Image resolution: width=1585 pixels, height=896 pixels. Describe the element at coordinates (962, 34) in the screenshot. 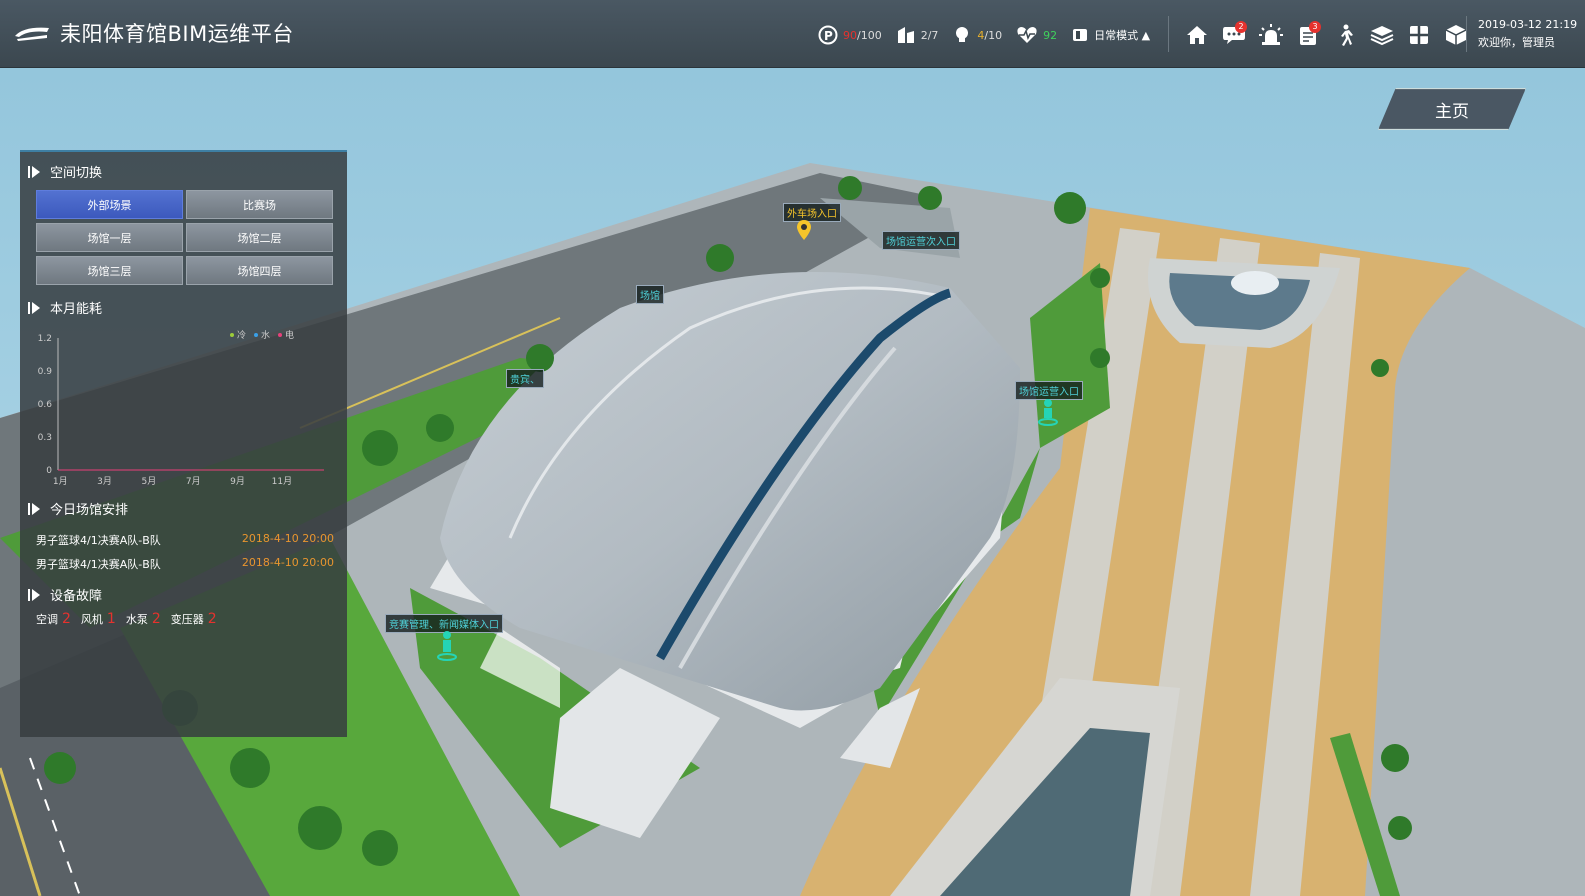

I see `lightbulb-icon` at that location.